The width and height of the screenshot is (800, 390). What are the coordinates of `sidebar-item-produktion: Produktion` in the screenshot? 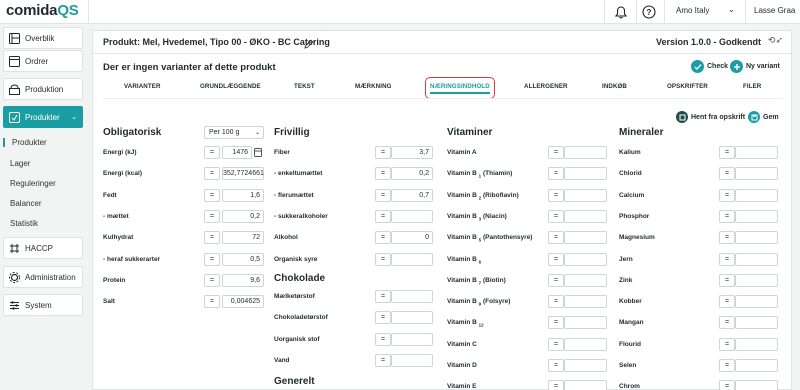 It's located at (43, 89).